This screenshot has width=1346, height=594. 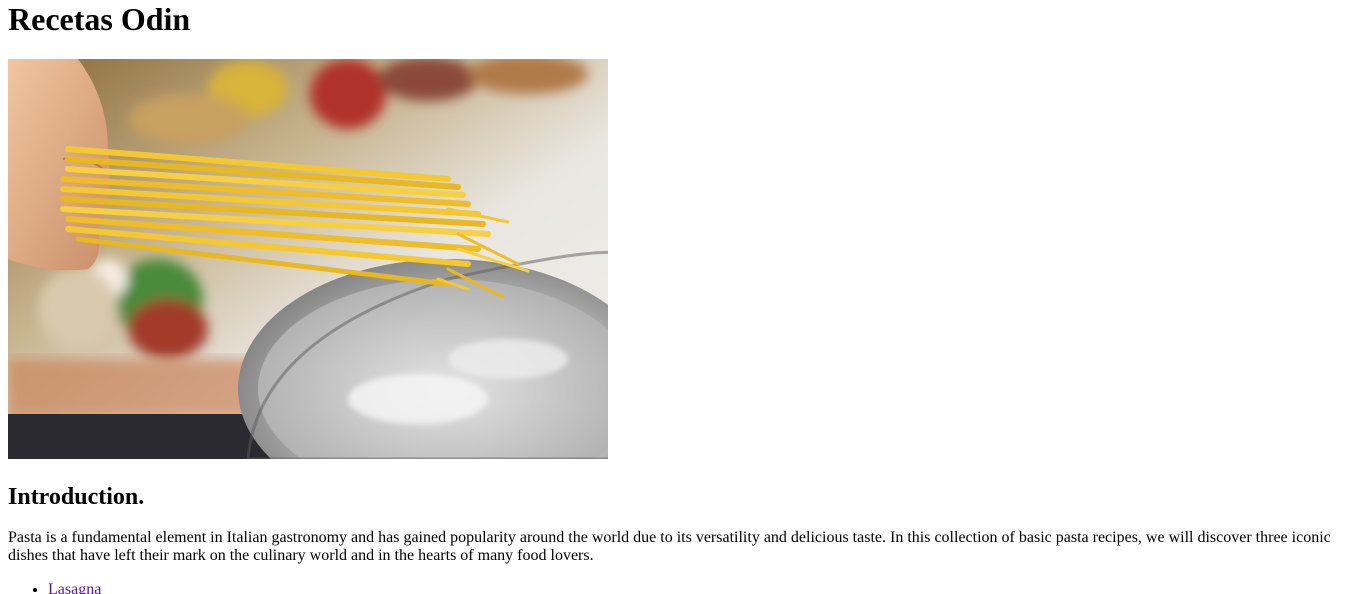 What do you see at coordinates (76, 497) in the screenshot?
I see `intro-heading: Introduction.` at bounding box center [76, 497].